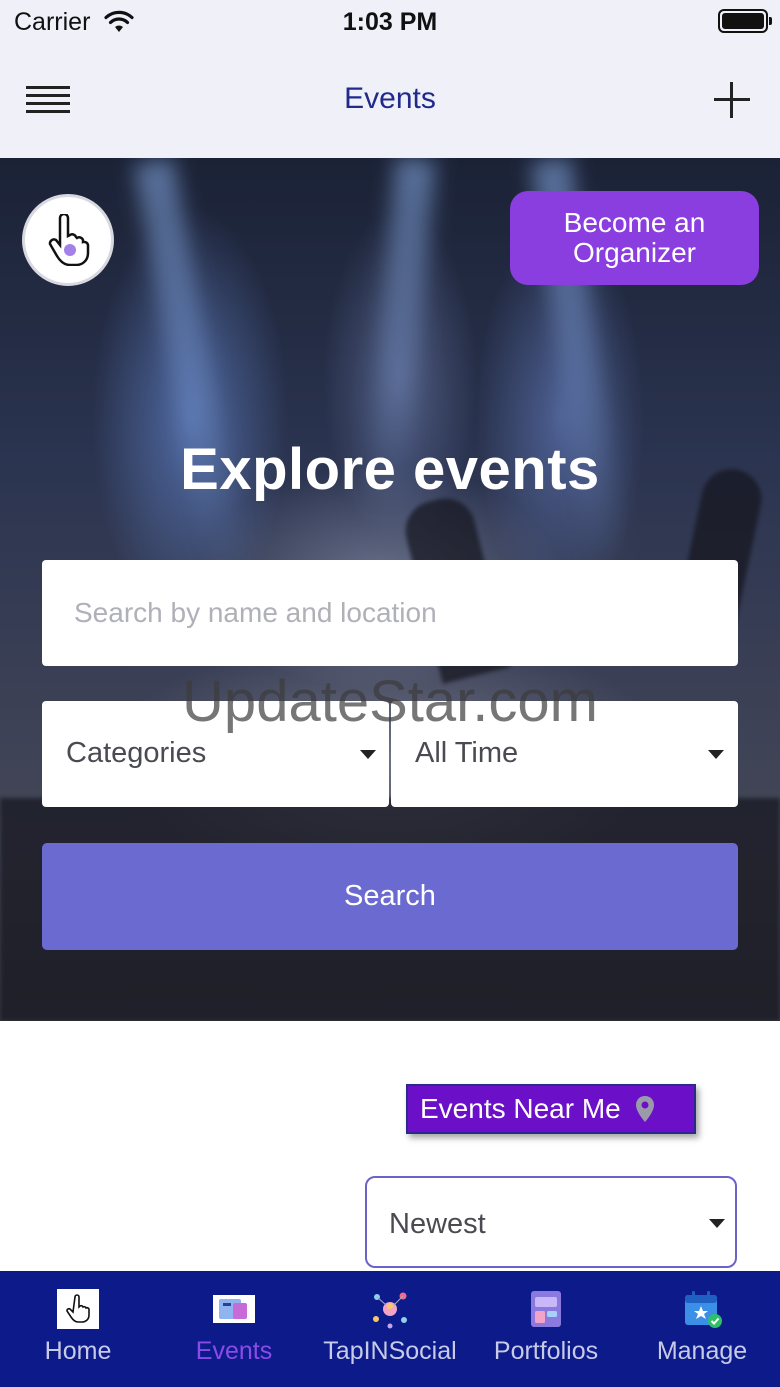  I want to click on sort-select: Newest, so click(551, 1222).